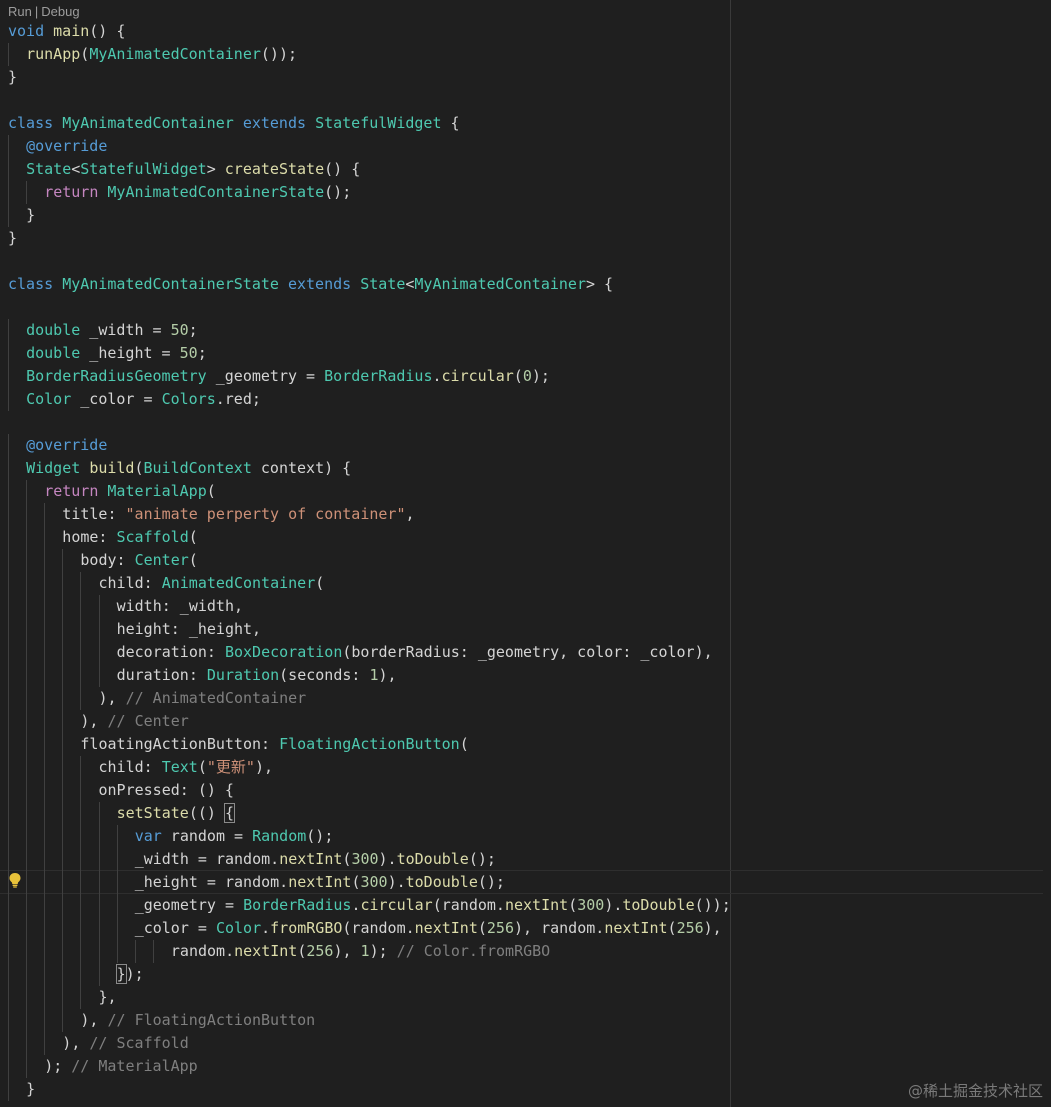  Describe the element at coordinates (369, 54) in the screenshot. I see `code-line: runApp(MyAnimatedContainer());` at that location.